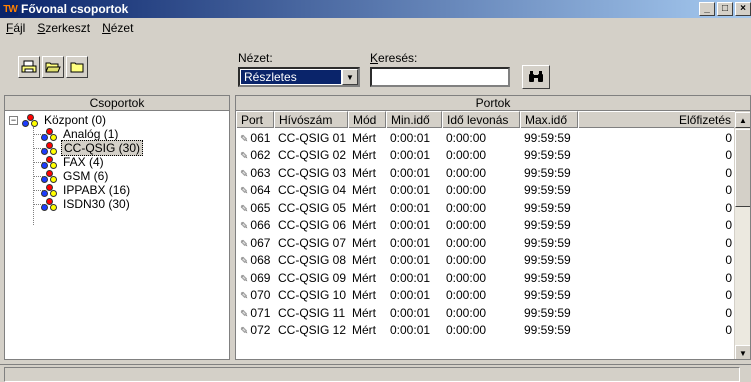  Describe the element at coordinates (117, 28) in the screenshot. I see `menu-view: Nézet` at that location.